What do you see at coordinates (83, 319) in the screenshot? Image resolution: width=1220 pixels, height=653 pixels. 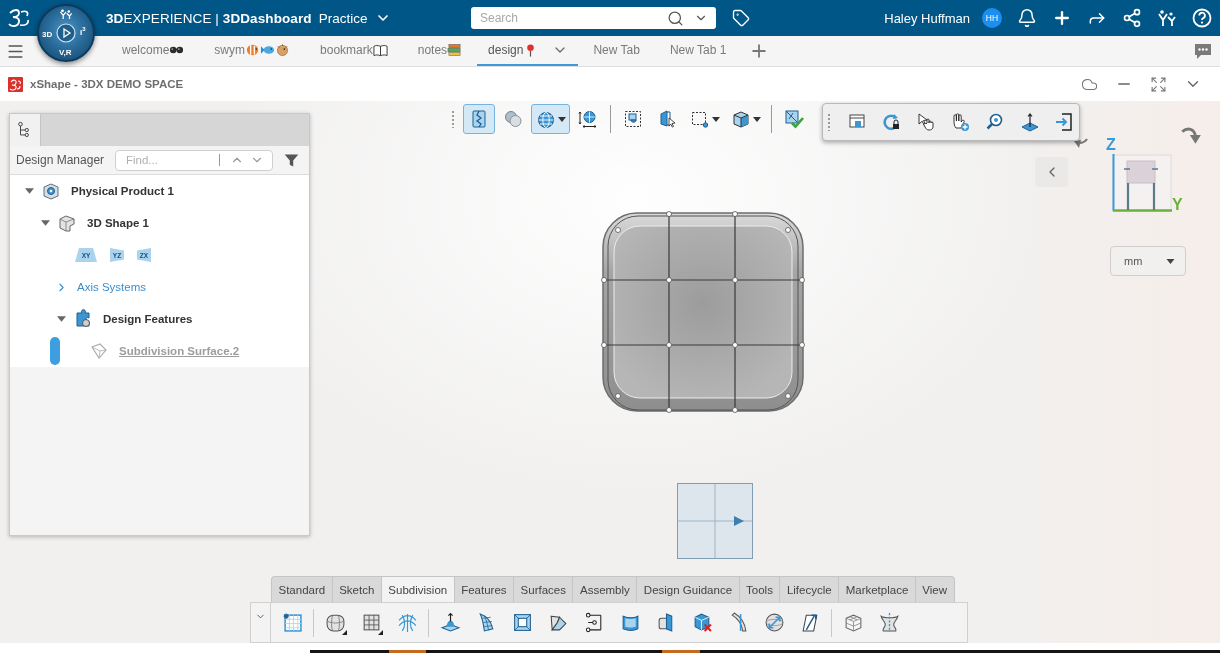 I see `puzzle-icon` at bounding box center [83, 319].